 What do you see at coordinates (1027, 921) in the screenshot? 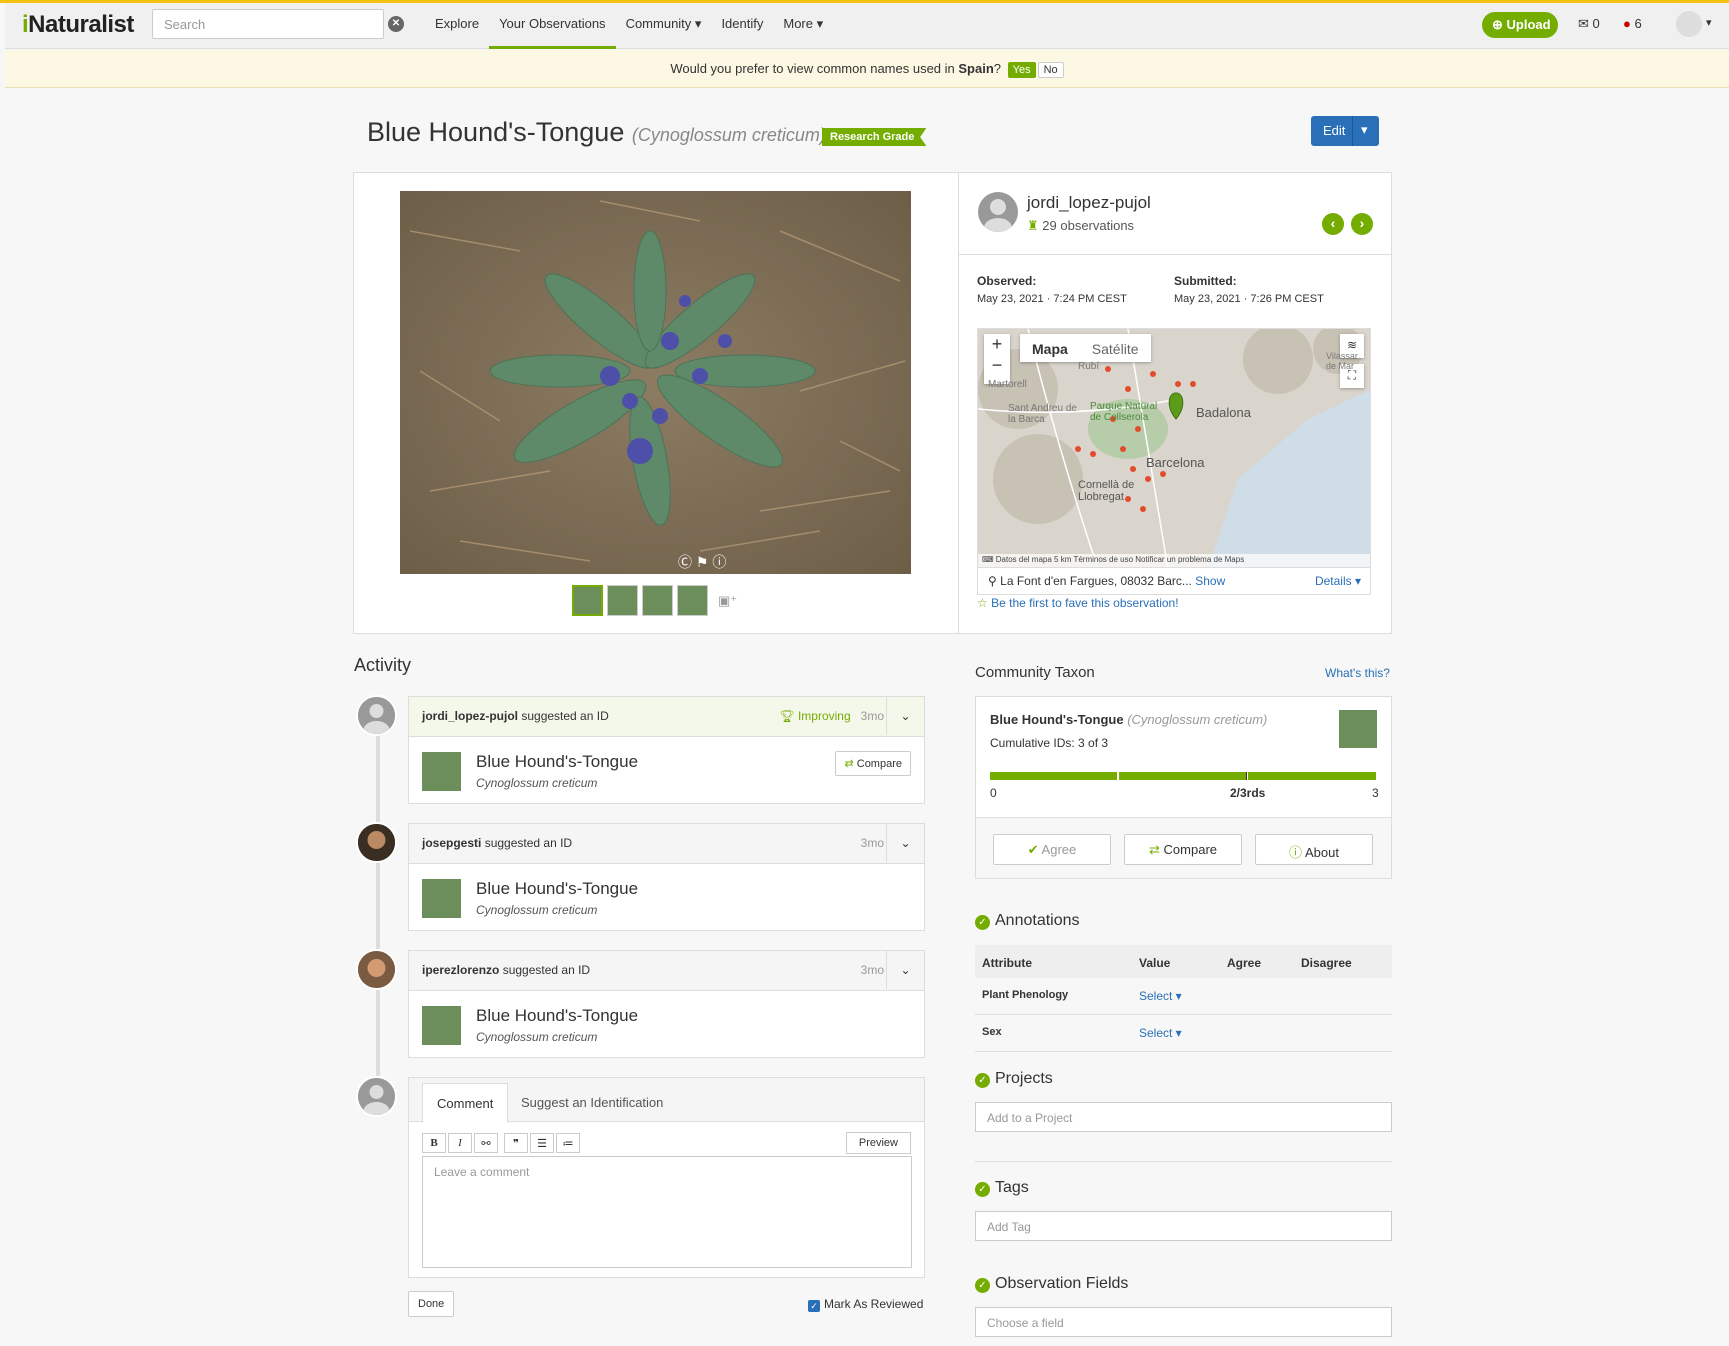
I see `annotations-title: ✓ Annotations` at bounding box center [1027, 921].